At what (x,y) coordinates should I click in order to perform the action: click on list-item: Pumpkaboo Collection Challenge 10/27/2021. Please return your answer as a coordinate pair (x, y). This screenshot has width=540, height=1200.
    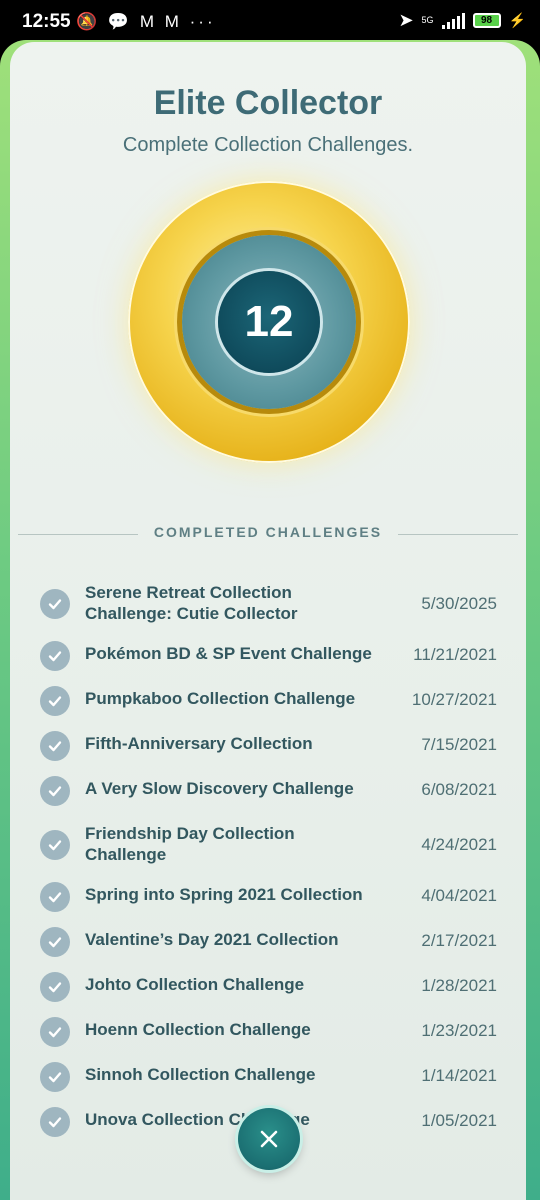
    Looking at the image, I should click on (268, 701).